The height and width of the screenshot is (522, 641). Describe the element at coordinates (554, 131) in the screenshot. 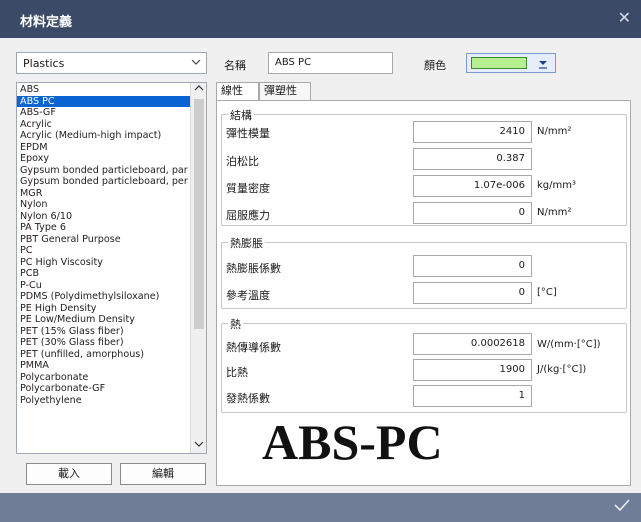

I see `elastic-modulus-unit: N/mm²` at that location.